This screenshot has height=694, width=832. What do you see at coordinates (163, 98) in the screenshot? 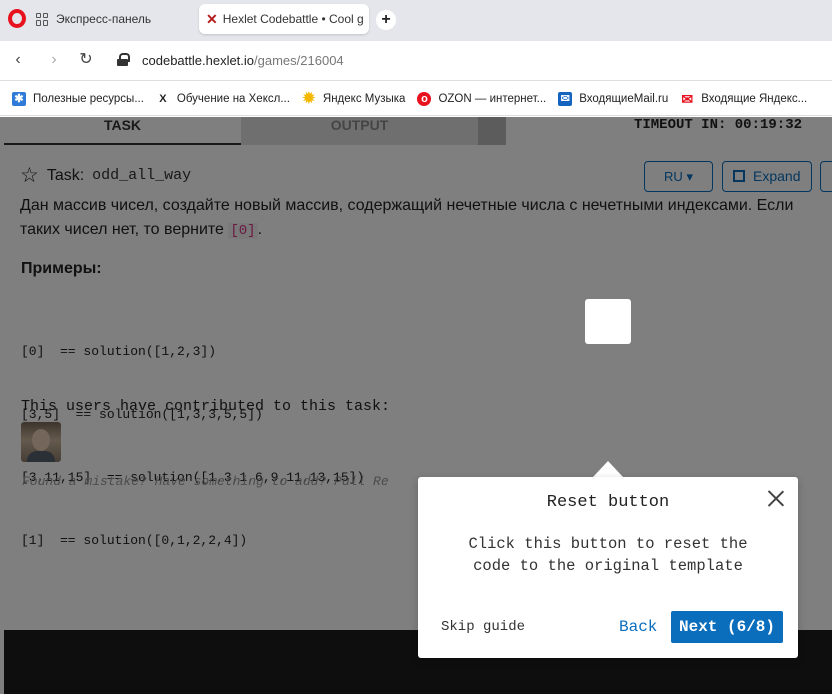
I see `hexlet-icon: X` at bounding box center [163, 98].